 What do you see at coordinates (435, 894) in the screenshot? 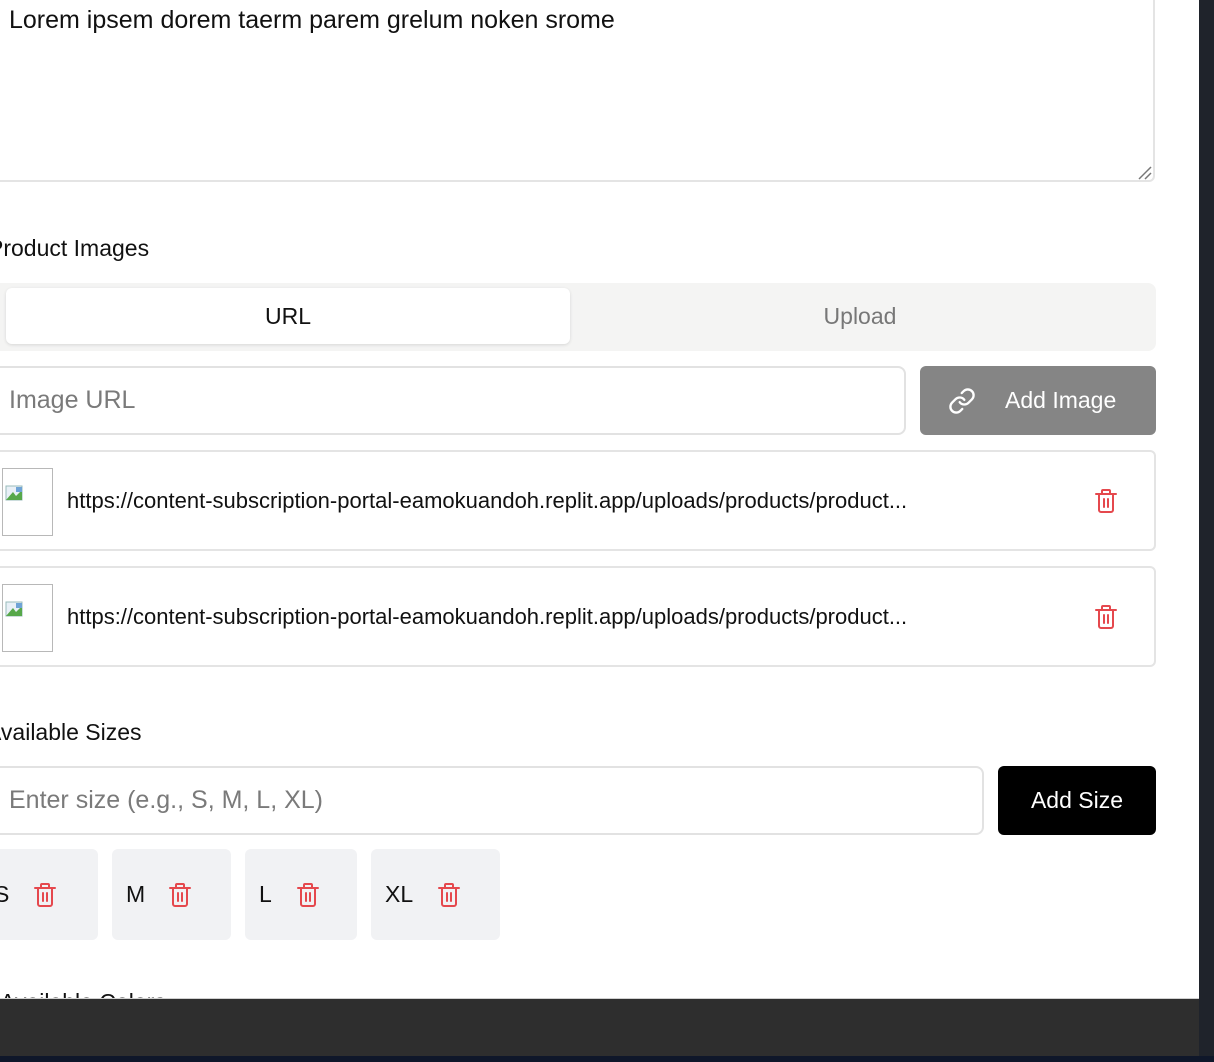
I see `size-chip: XL` at bounding box center [435, 894].